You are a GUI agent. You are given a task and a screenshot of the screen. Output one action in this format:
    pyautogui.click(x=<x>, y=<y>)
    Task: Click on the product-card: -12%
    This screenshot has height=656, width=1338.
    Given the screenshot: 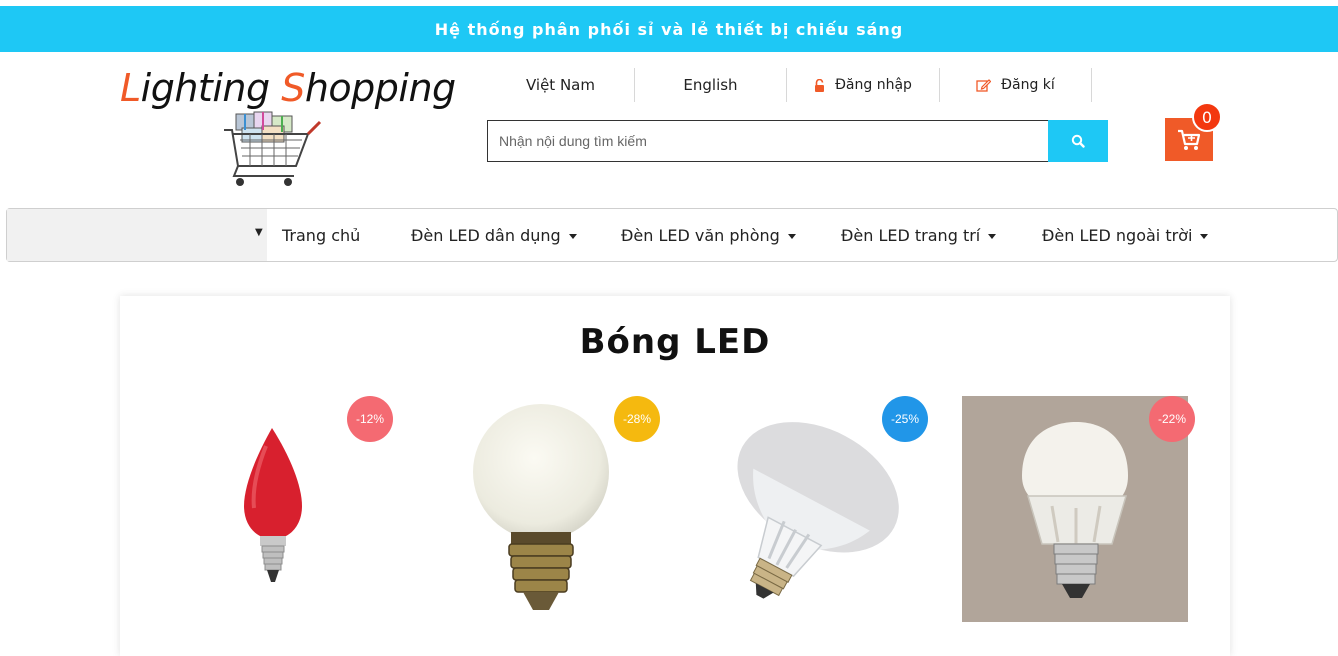 What is the action you would take?
    pyautogui.click(x=283, y=509)
    